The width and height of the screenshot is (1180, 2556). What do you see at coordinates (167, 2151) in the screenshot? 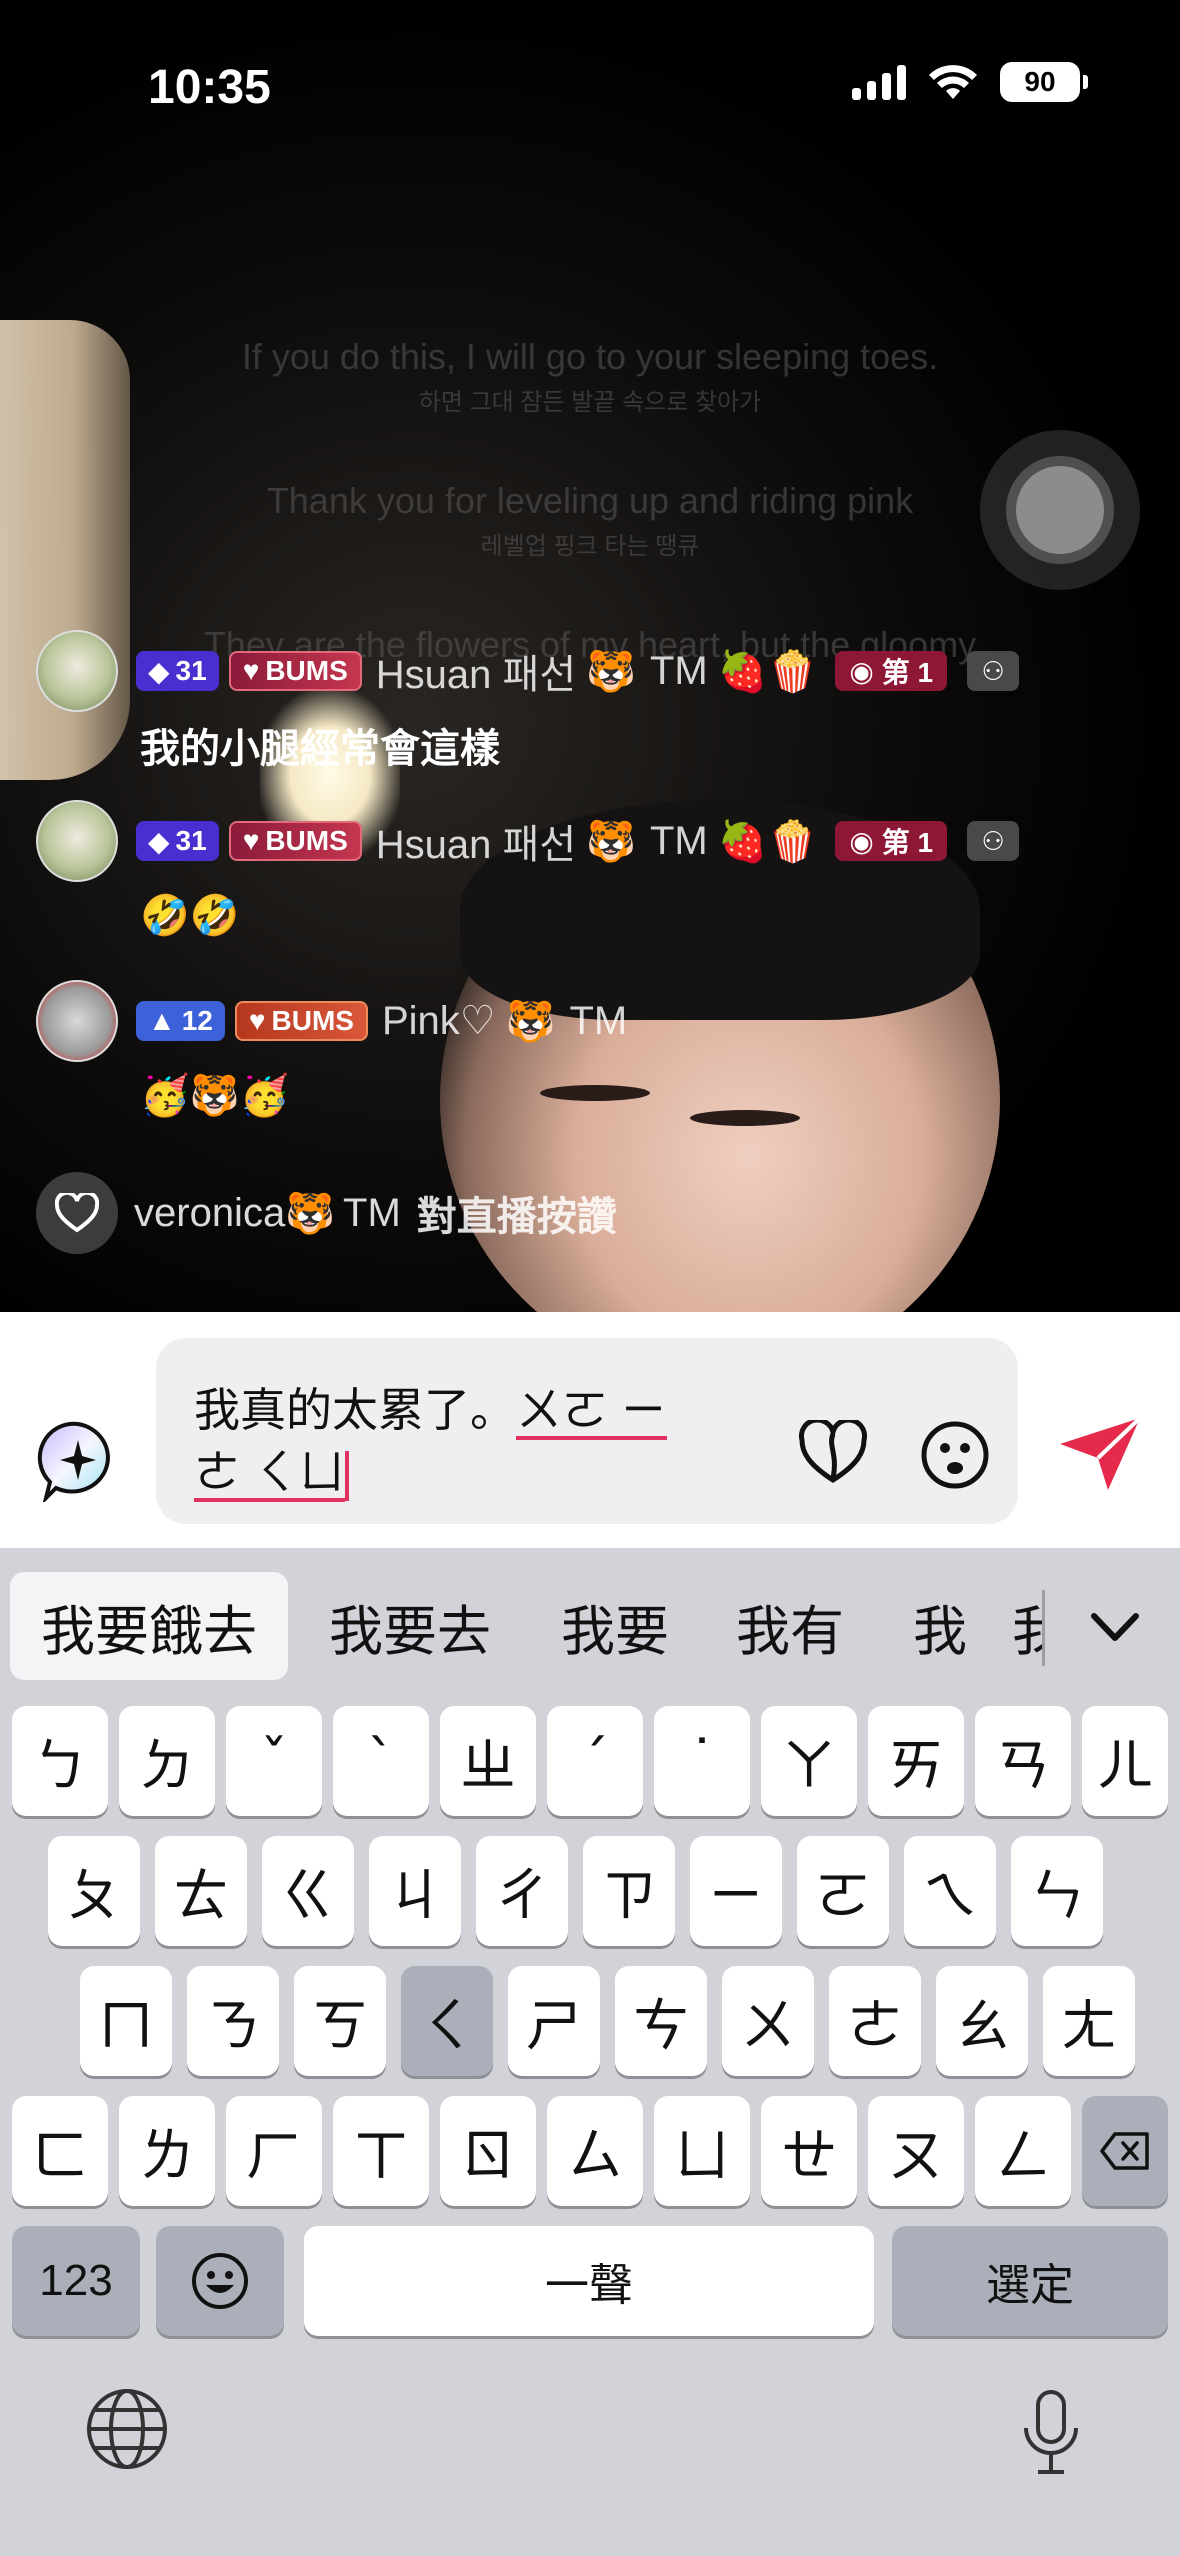
I see `key: ㄌ` at bounding box center [167, 2151].